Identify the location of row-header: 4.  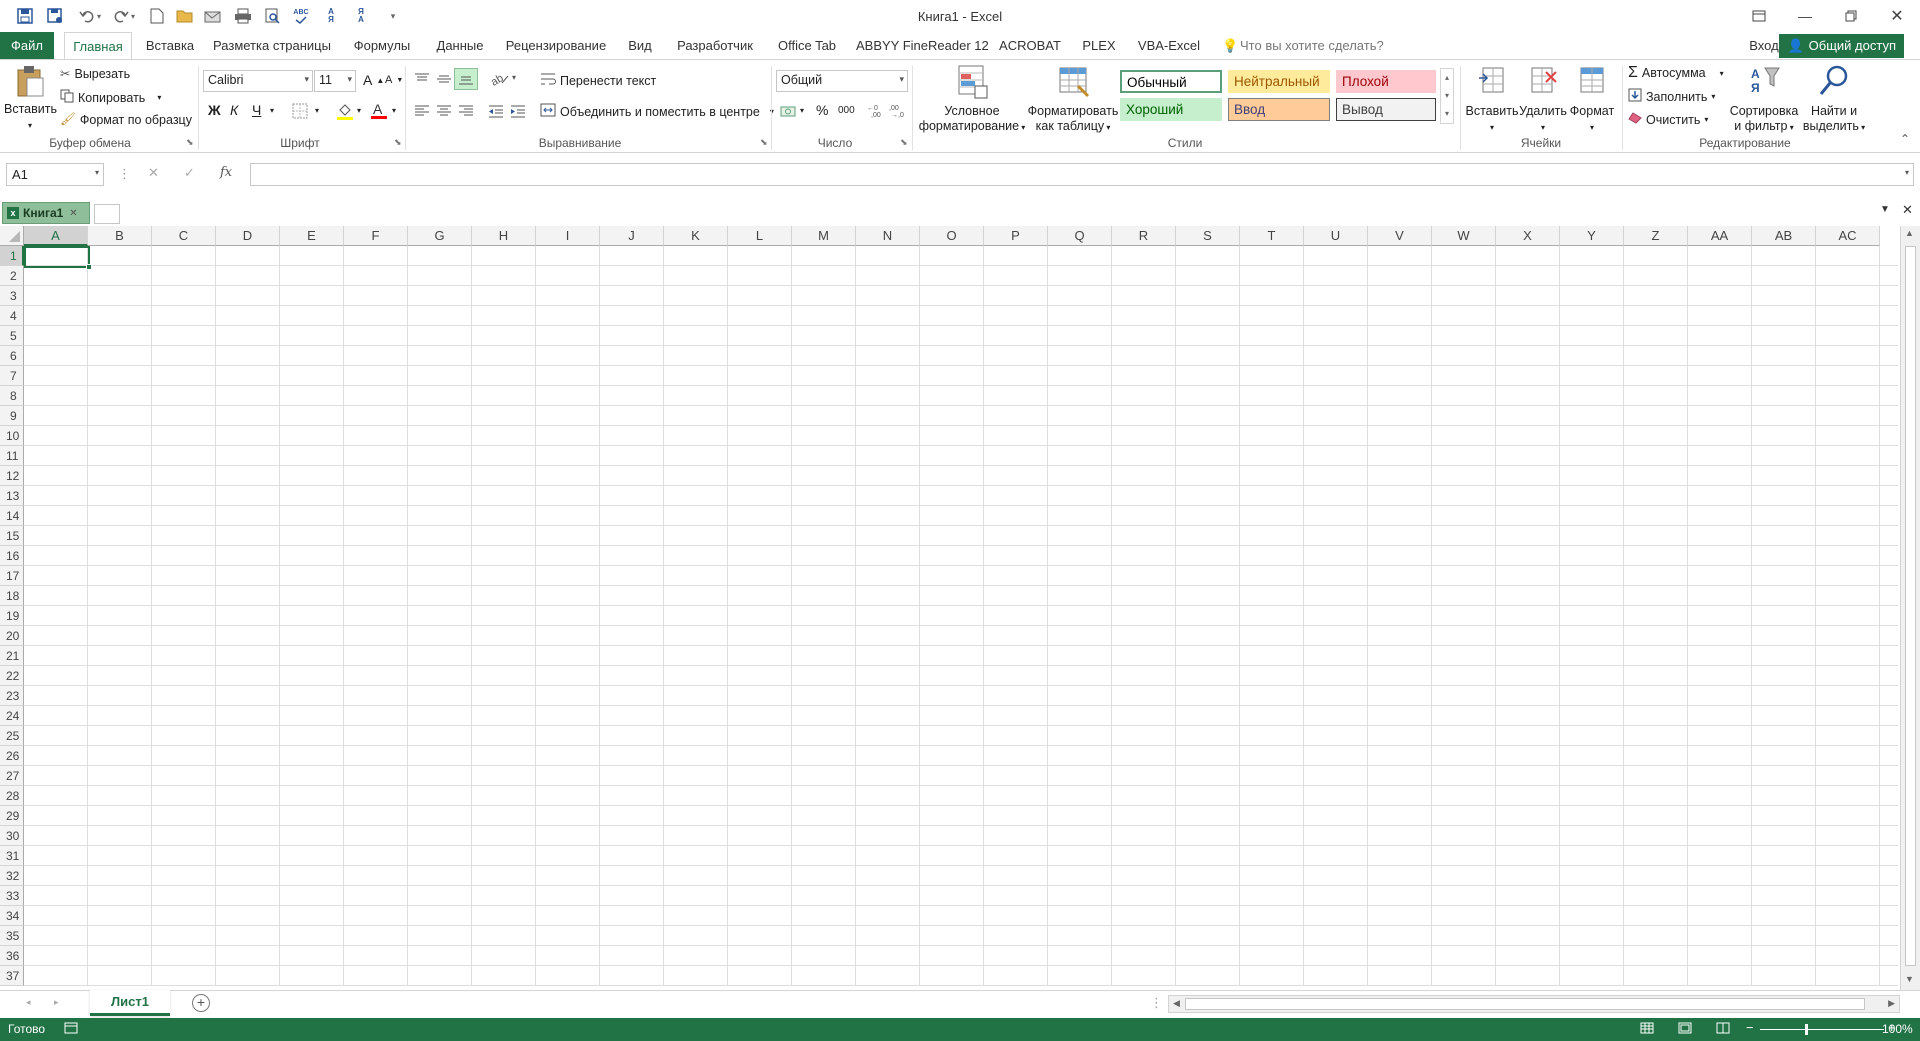
(12, 316).